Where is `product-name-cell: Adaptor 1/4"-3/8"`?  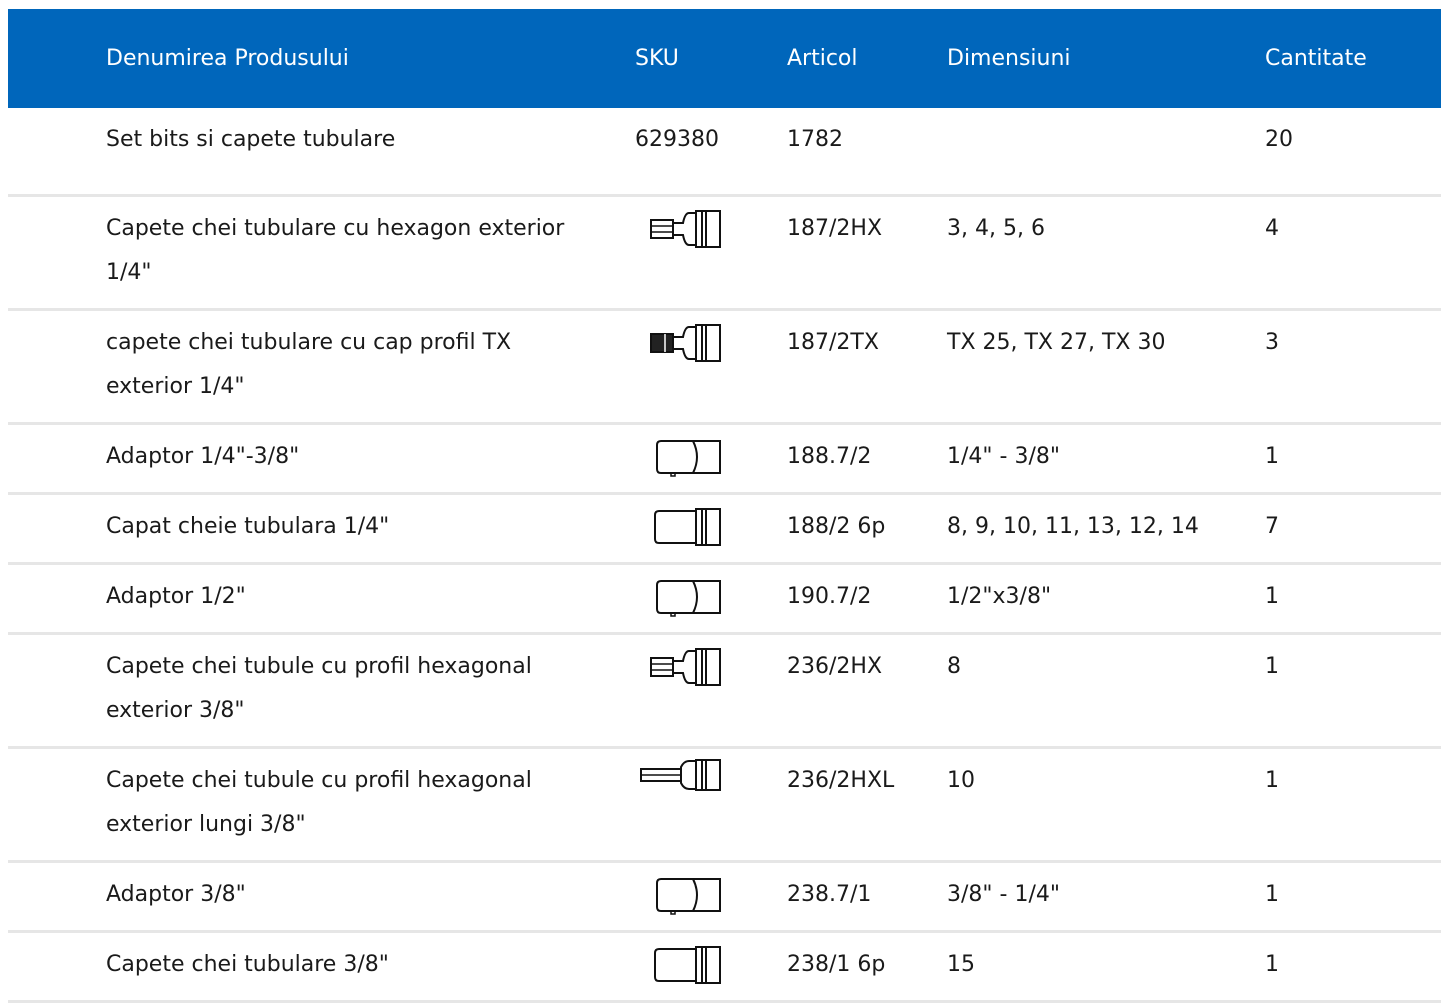
product-name-cell: Adaptor 1/4"-3/8" is located at coordinates (203, 456).